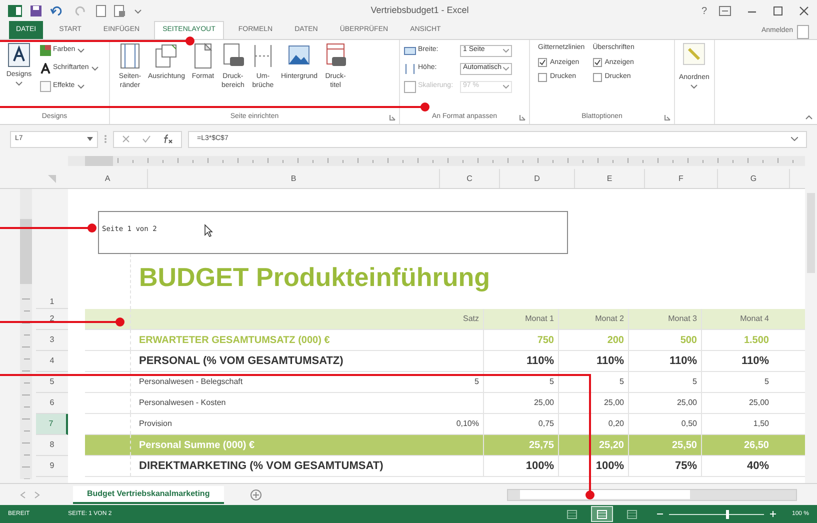  What do you see at coordinates (410, 50) in the screenshot?
I see `width-icon` at bounding box center [410, 50].